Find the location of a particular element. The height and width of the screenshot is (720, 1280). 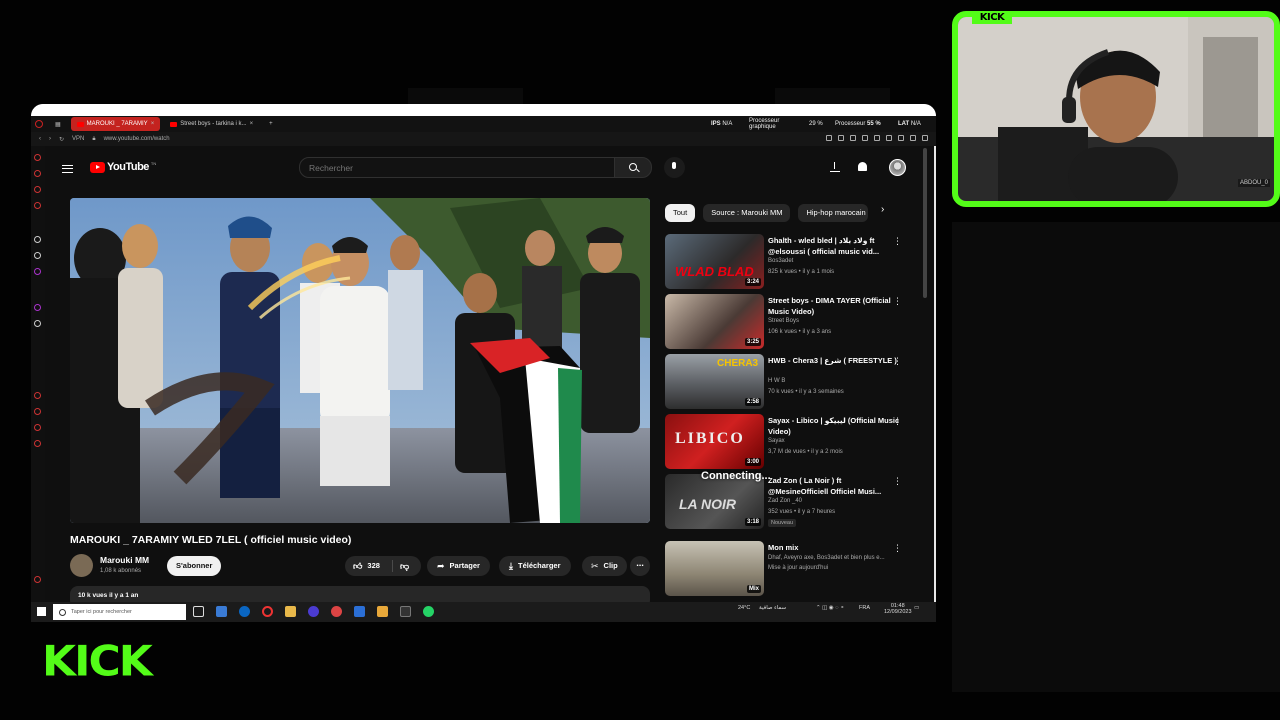

x-icon is located at coordinates (37, 323).